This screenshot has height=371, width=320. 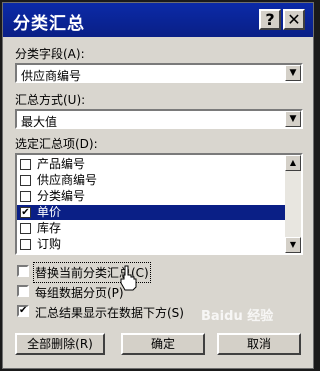 I want to click on cancel-button: 取消, so click(x=259, y=344).